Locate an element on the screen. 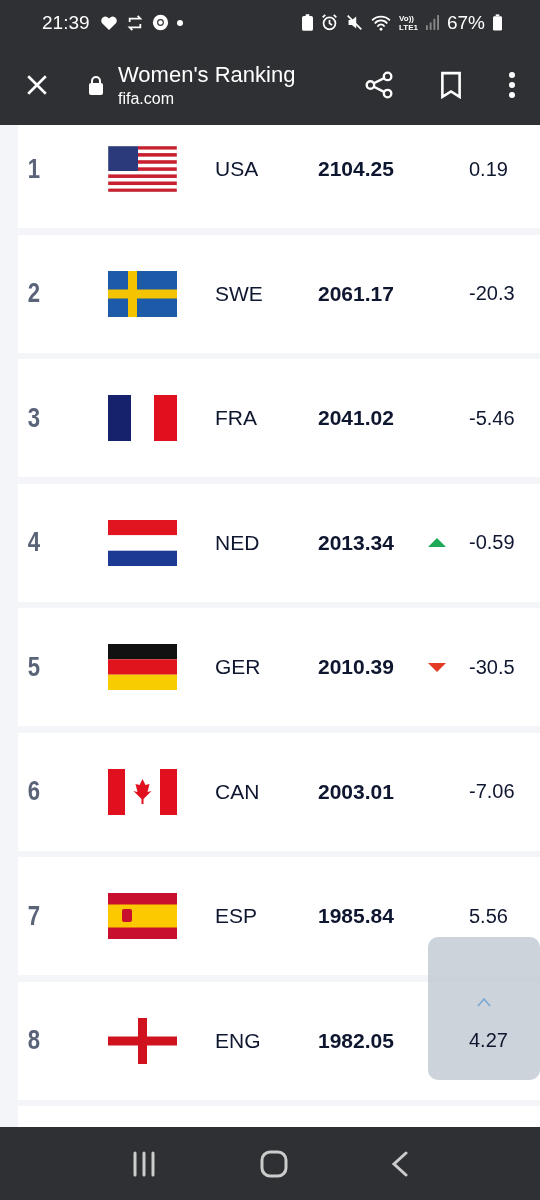 The width and height of the screenshot is (540, 1200). rank-number: 6 is located at coordinates (34, 791).